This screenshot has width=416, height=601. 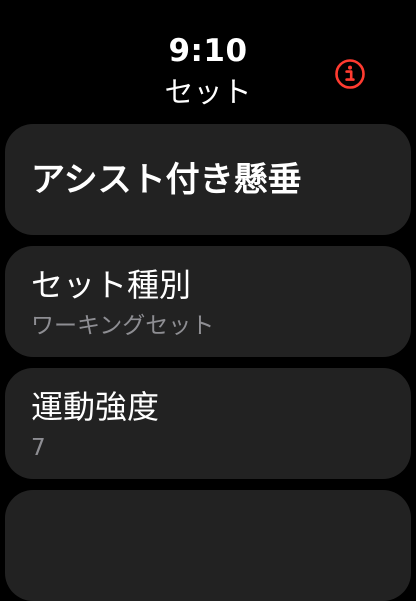 I want to click on intensity-label: 運動強度, so click(x=95, y=407).